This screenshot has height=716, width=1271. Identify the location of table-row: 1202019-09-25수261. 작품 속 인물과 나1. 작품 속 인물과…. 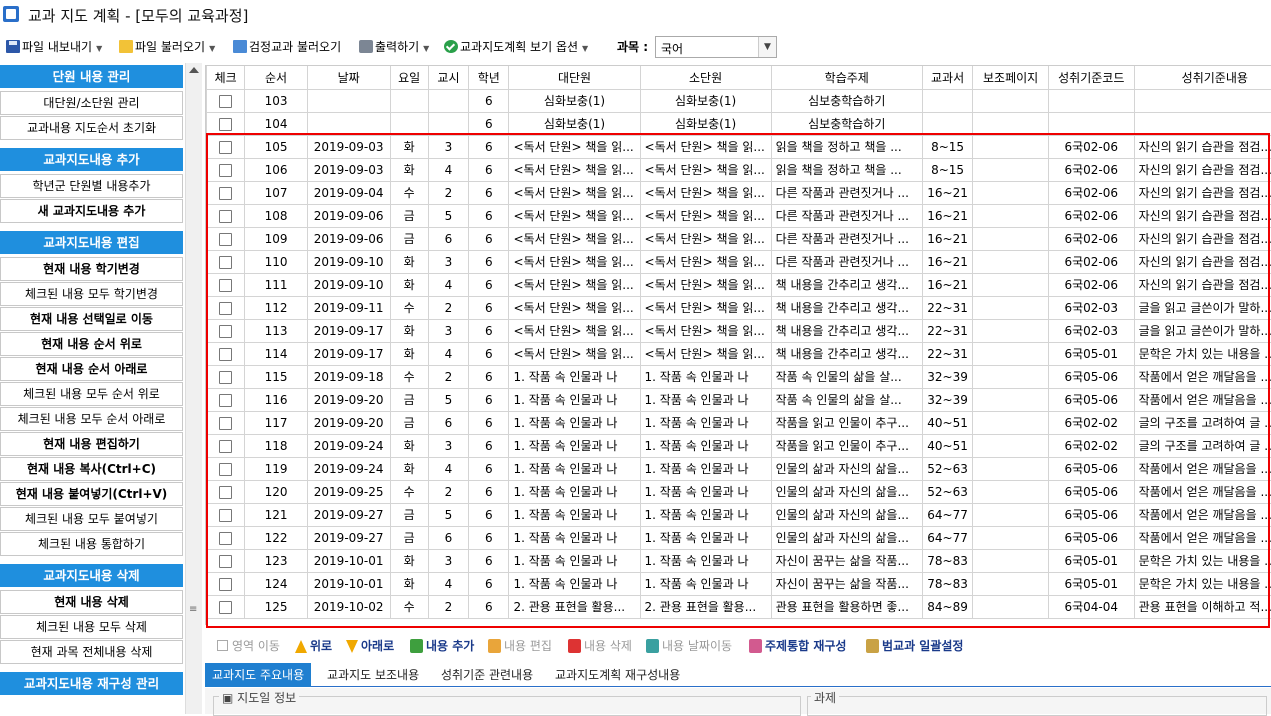
(739, 491).